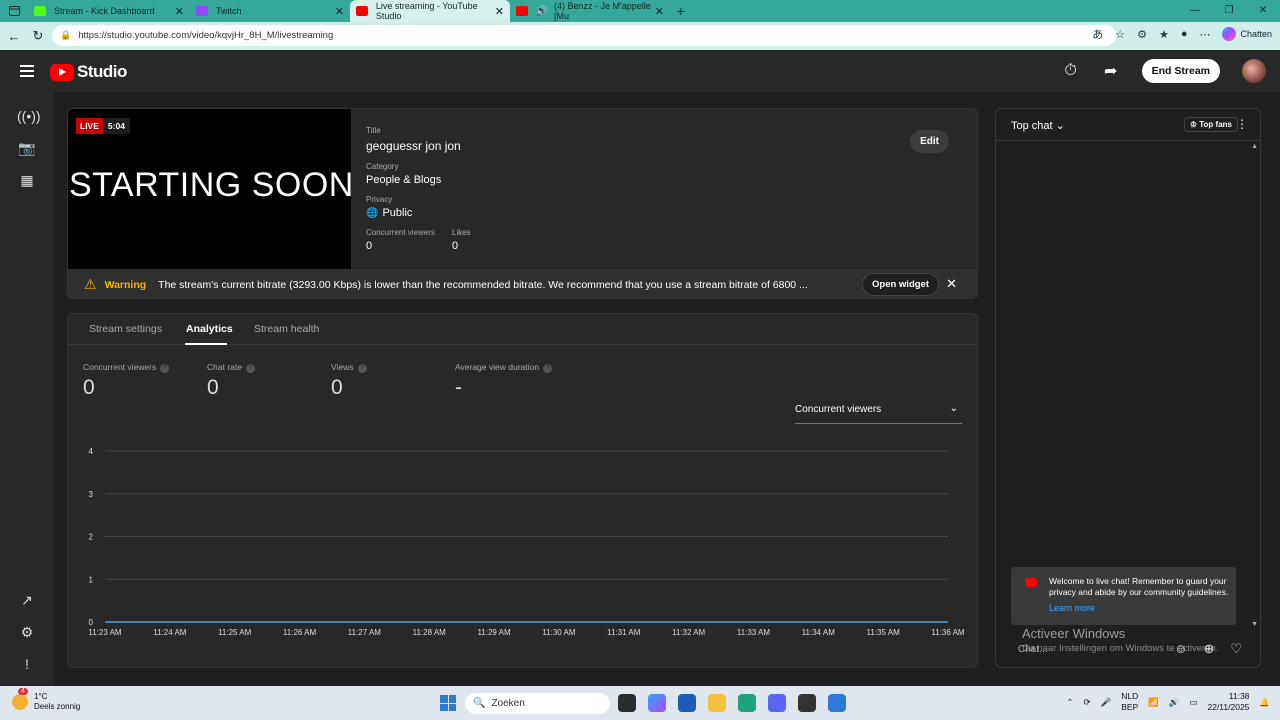  I want to click on end-stream-button: End Stream, so click(1180, 71).